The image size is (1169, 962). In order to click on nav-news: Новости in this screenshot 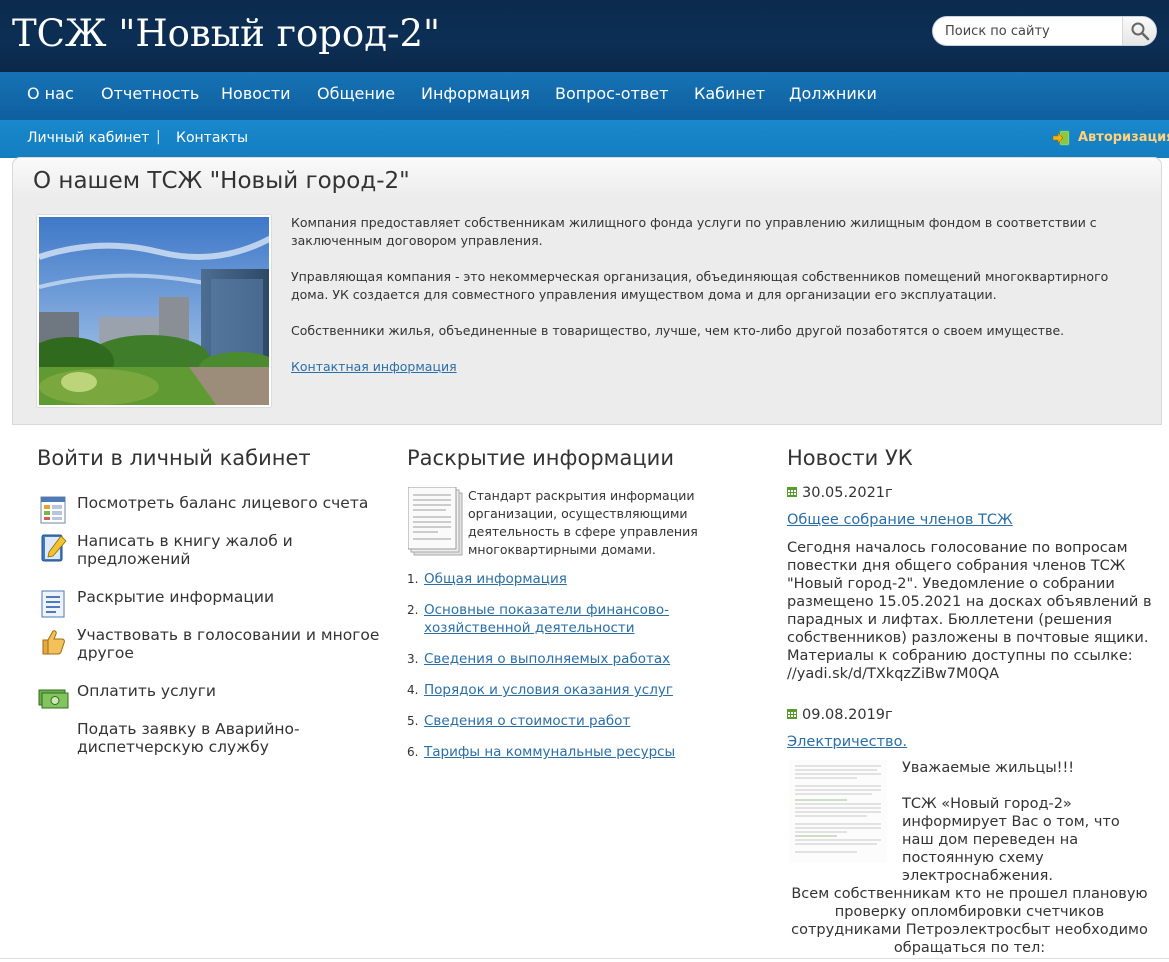, I will do `click(256, 93)`.